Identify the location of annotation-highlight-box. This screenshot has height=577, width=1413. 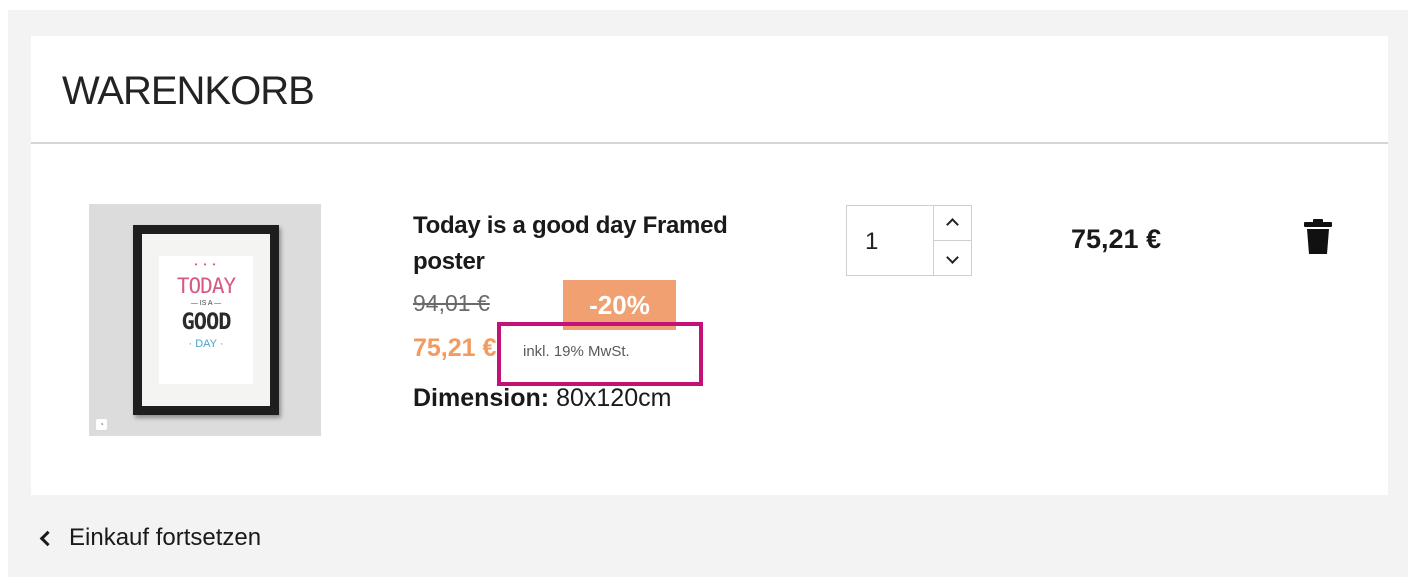
(600, 354).